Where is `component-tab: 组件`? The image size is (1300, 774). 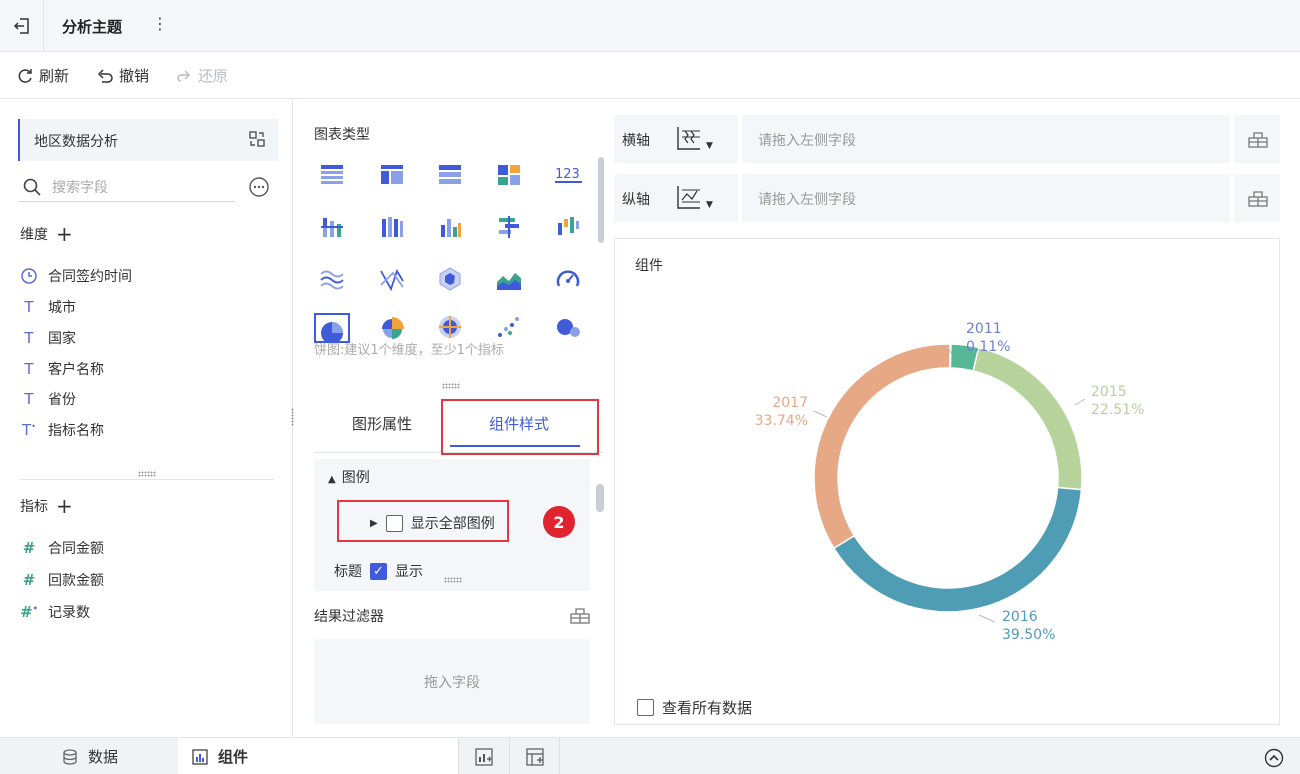
component-tab: 组件 is located at coordinates (318, 756).